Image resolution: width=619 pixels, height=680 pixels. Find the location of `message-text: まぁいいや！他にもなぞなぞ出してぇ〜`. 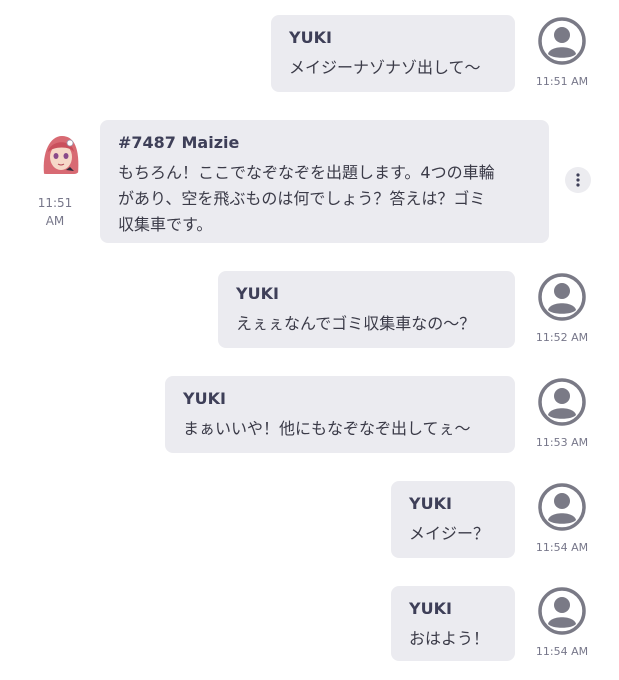

message-text: まぁいいや！他にもなぞなぞ出してぇ〜 is located at coordinates (327, 428).